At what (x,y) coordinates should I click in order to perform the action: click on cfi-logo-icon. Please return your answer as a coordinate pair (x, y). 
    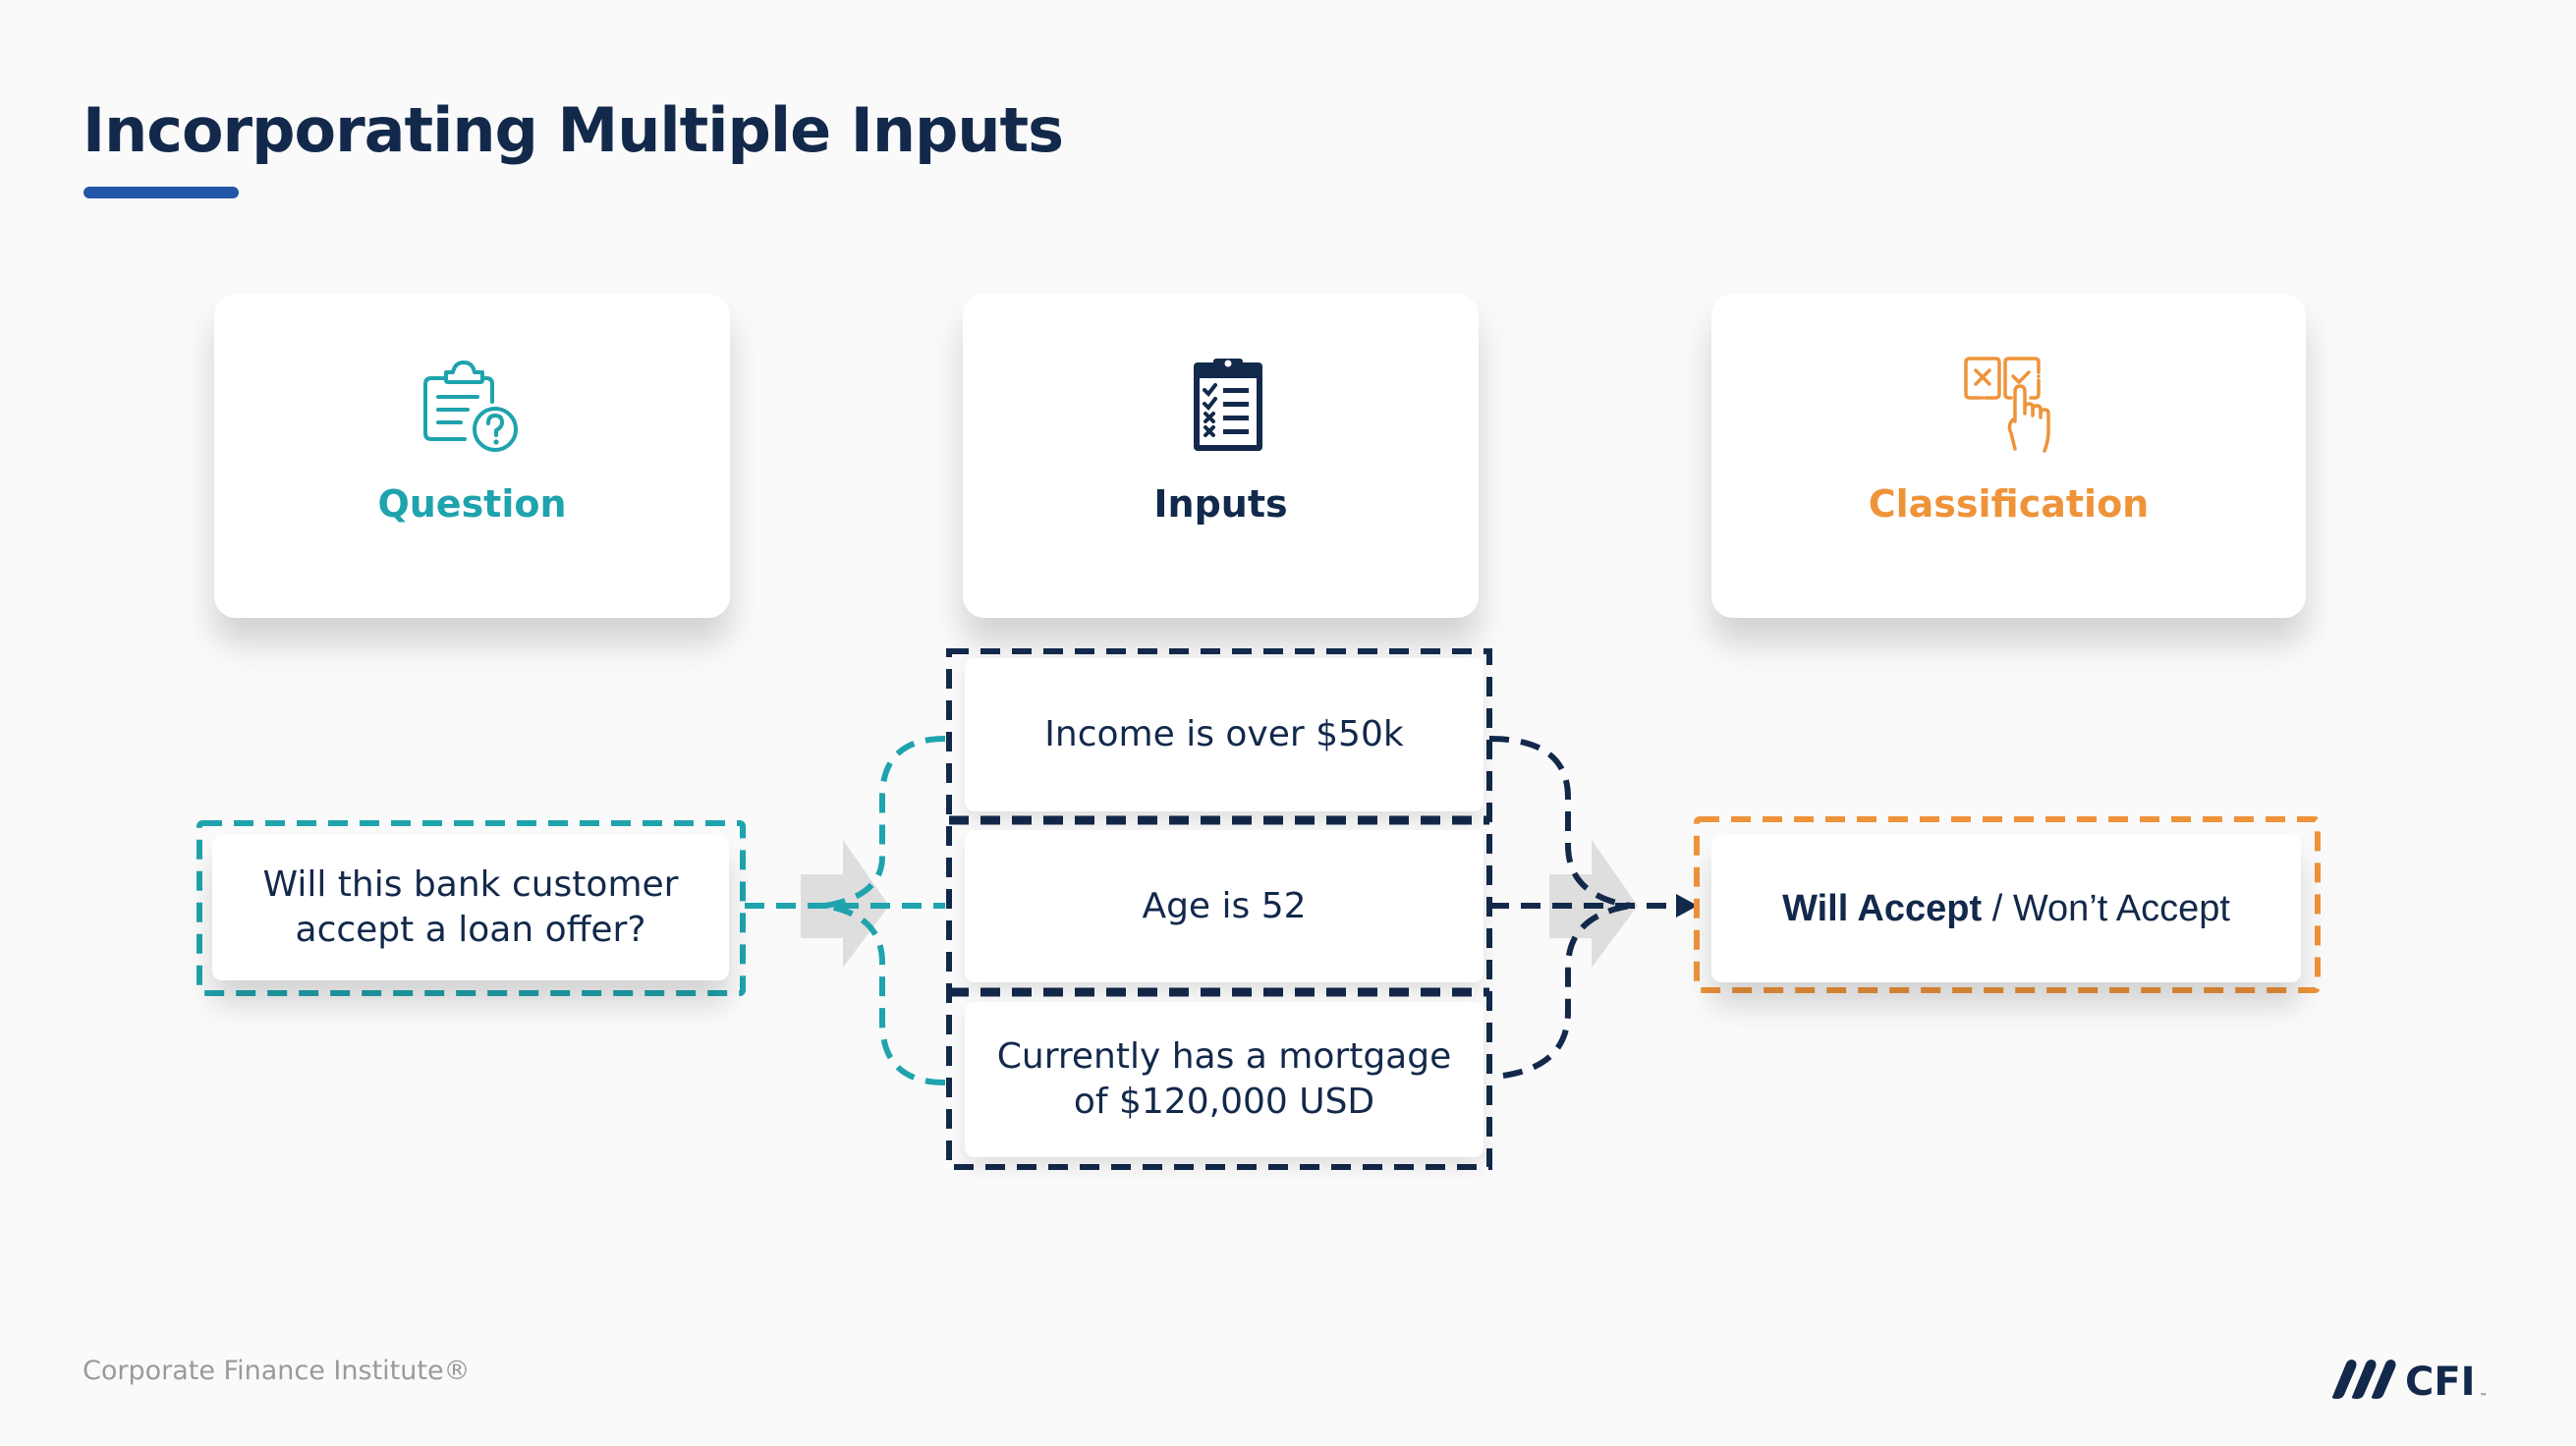
    Looking at the image, I should click on (2363, 1379).